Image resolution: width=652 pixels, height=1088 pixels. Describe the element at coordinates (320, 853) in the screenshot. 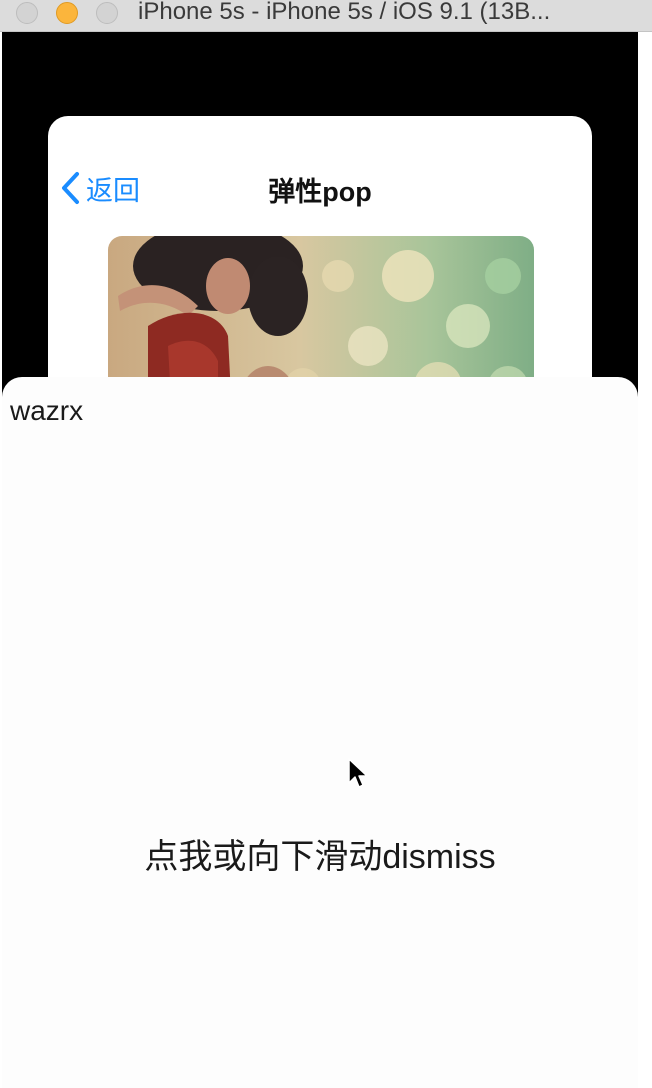

I see `dismiss-button: 点我或向下滑动dismiss` at that location.